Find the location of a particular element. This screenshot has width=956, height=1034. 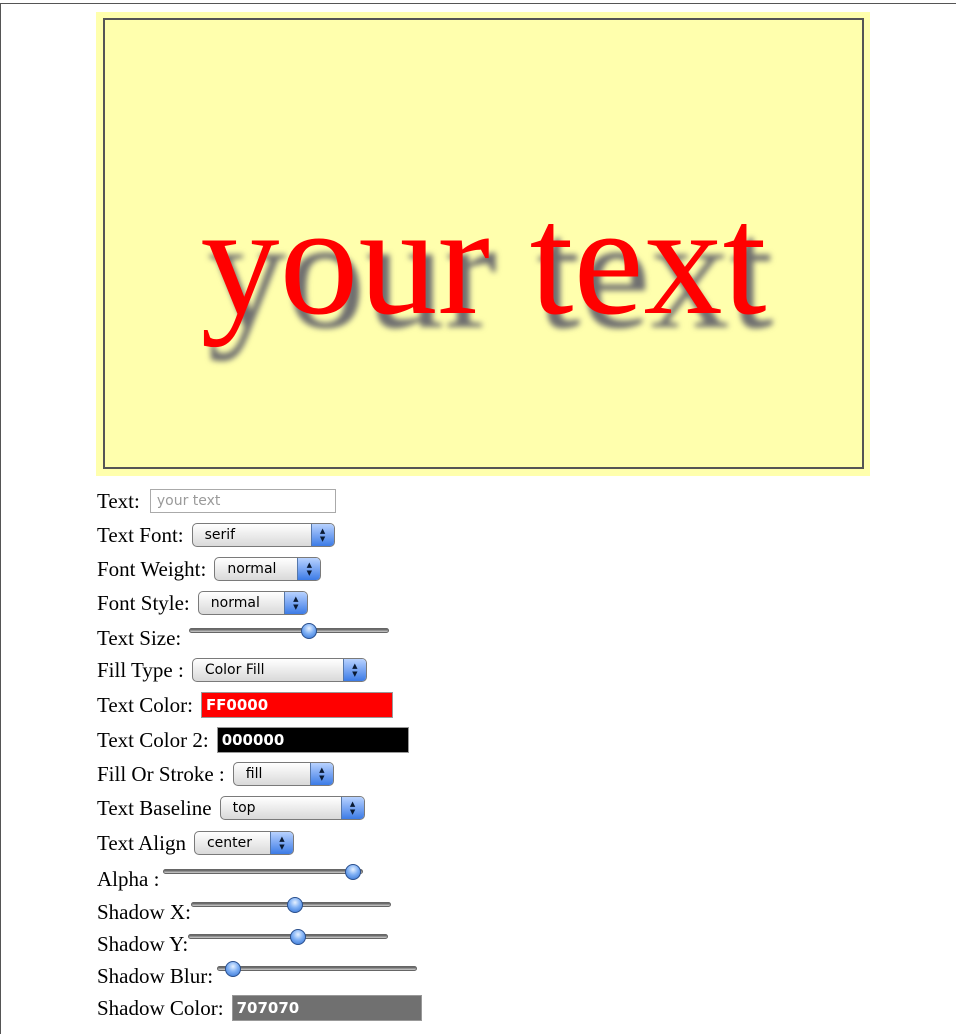

font-style-select: normal ▲ ▼ is located at coordinates (252, 603).